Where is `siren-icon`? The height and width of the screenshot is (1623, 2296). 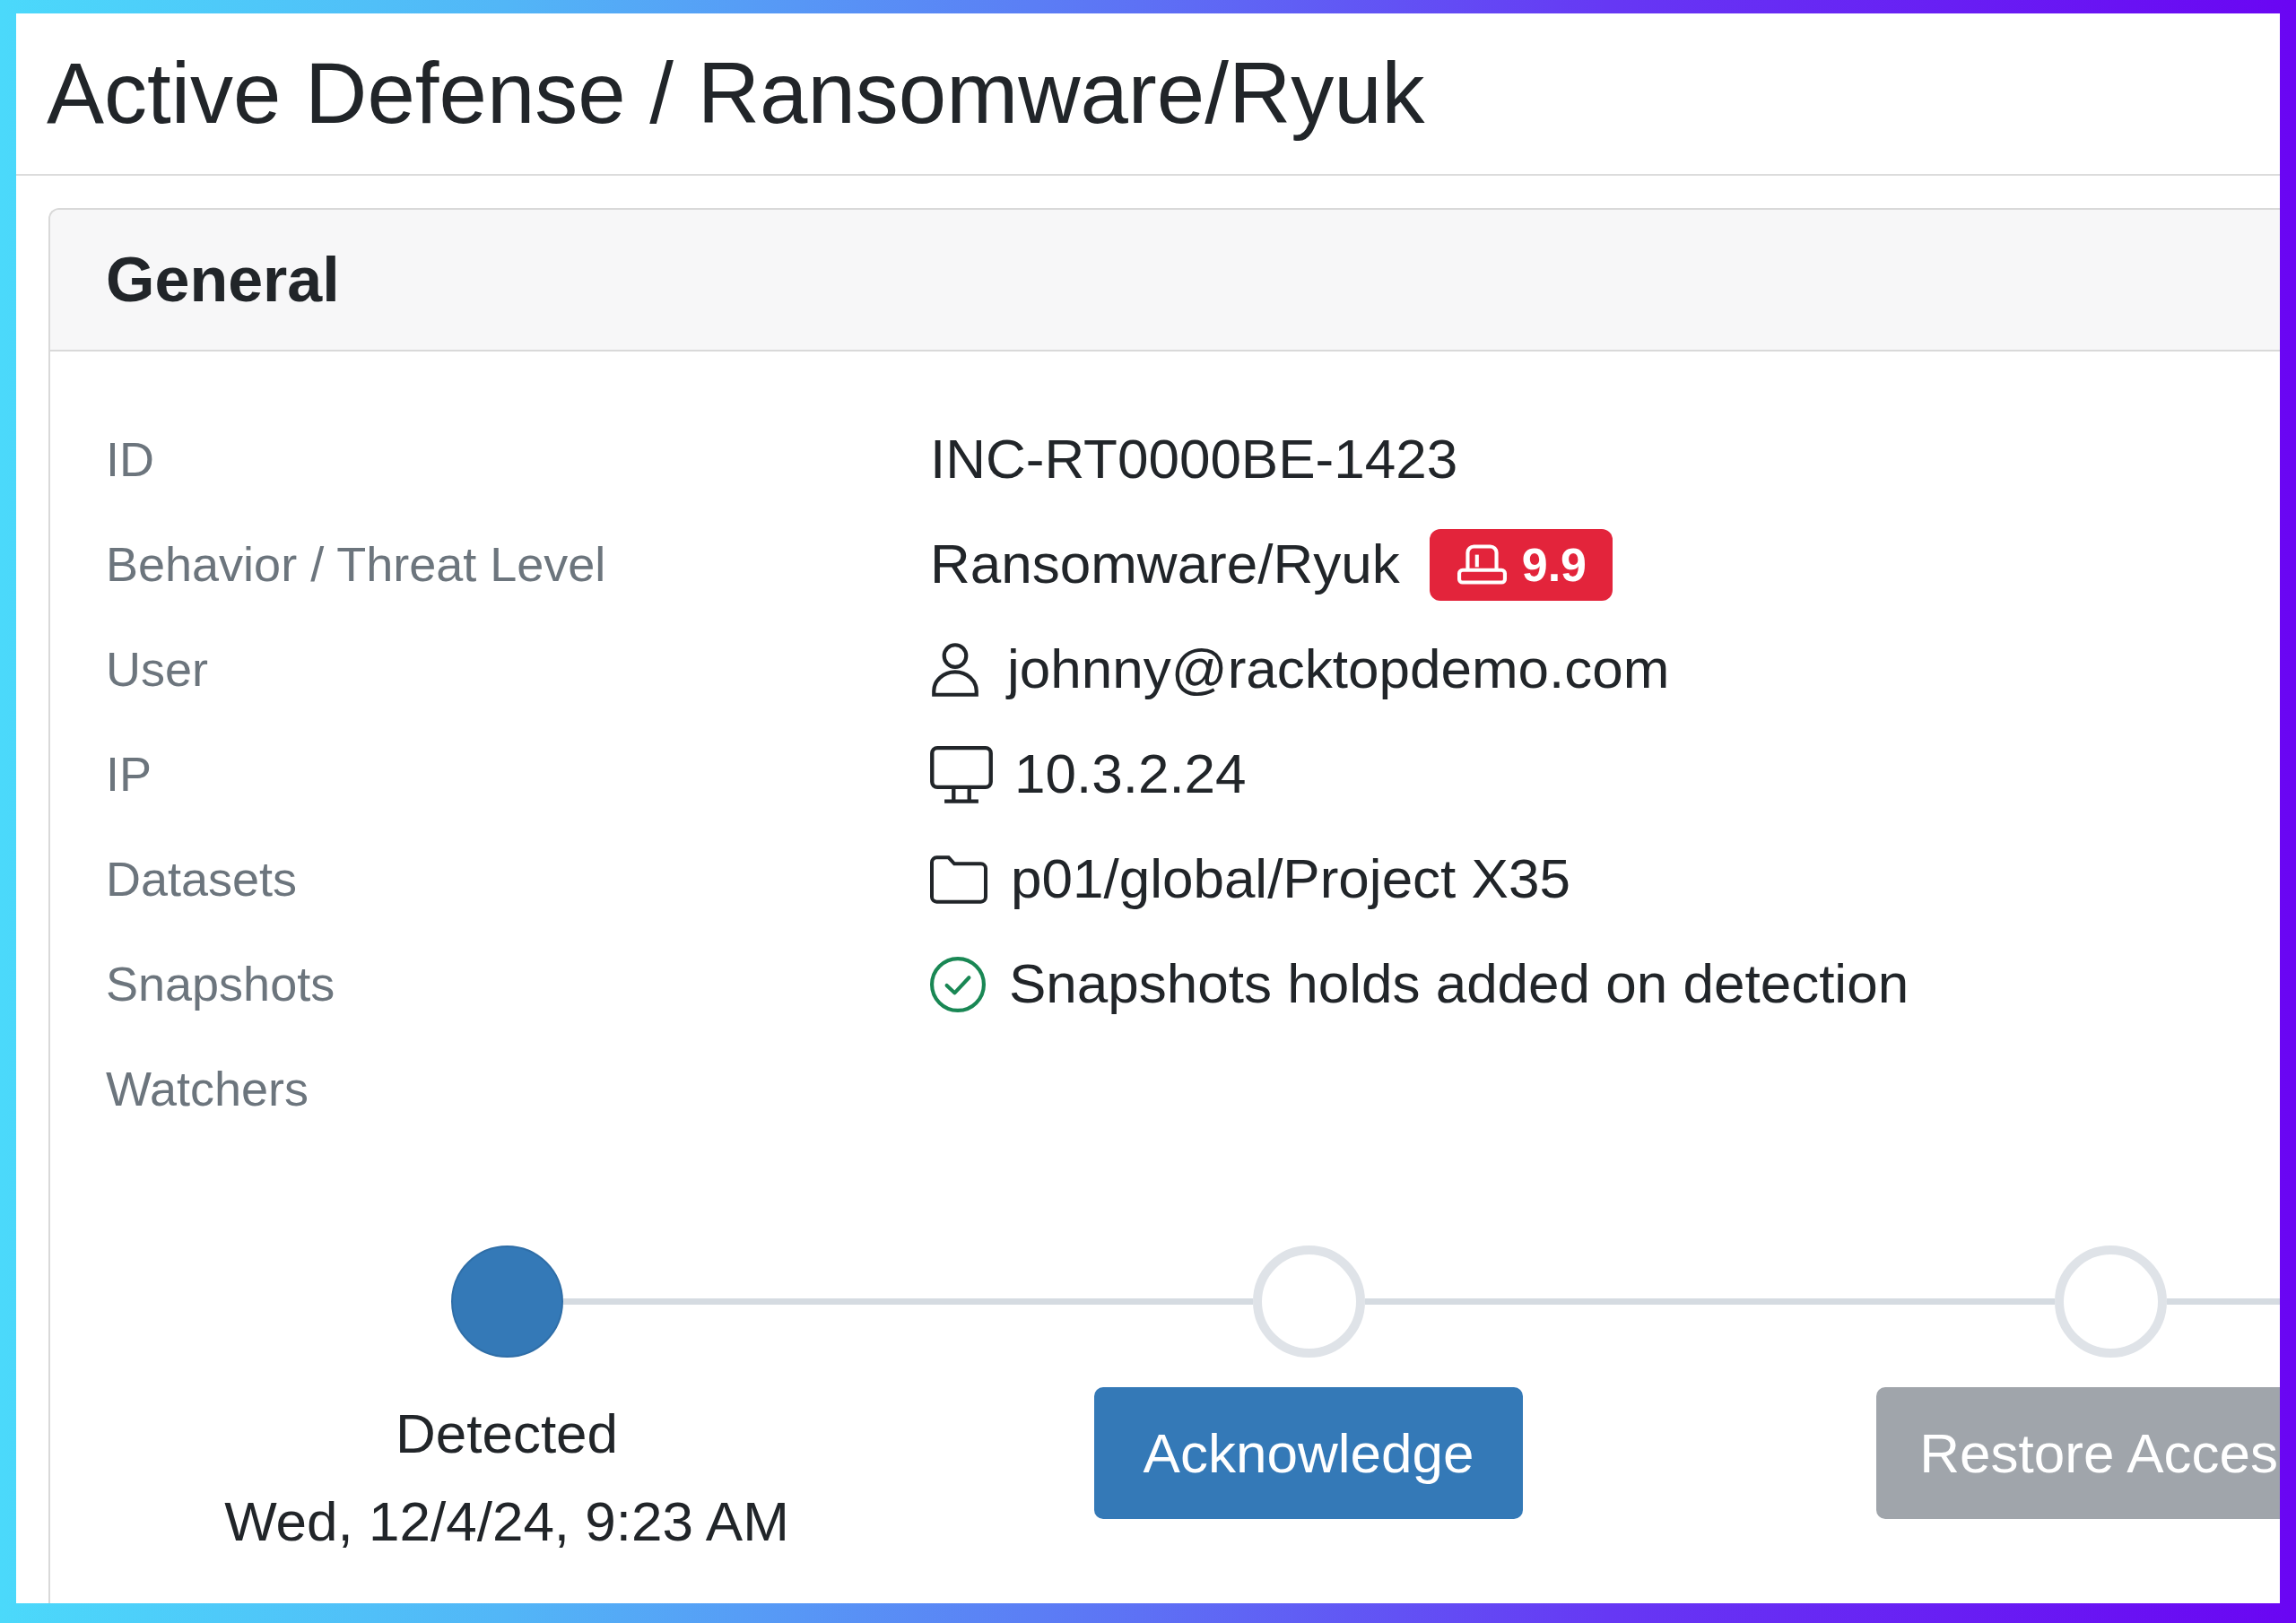
siren-icon is located at coordinates (1482, 564).